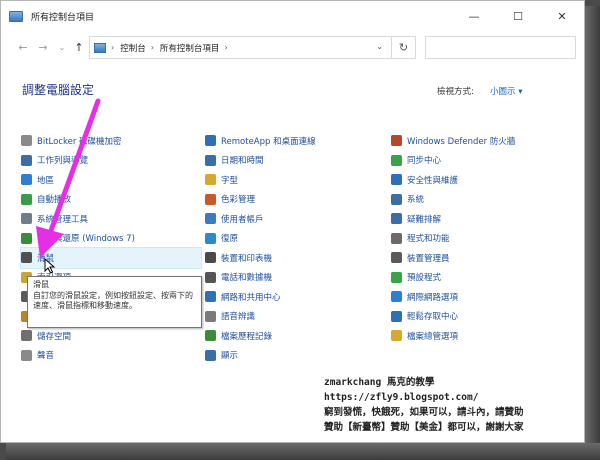 The height and width of the screenshot is (460, 600). I want to click on address-dropdown-icon: ⌄, so click(379, 46).